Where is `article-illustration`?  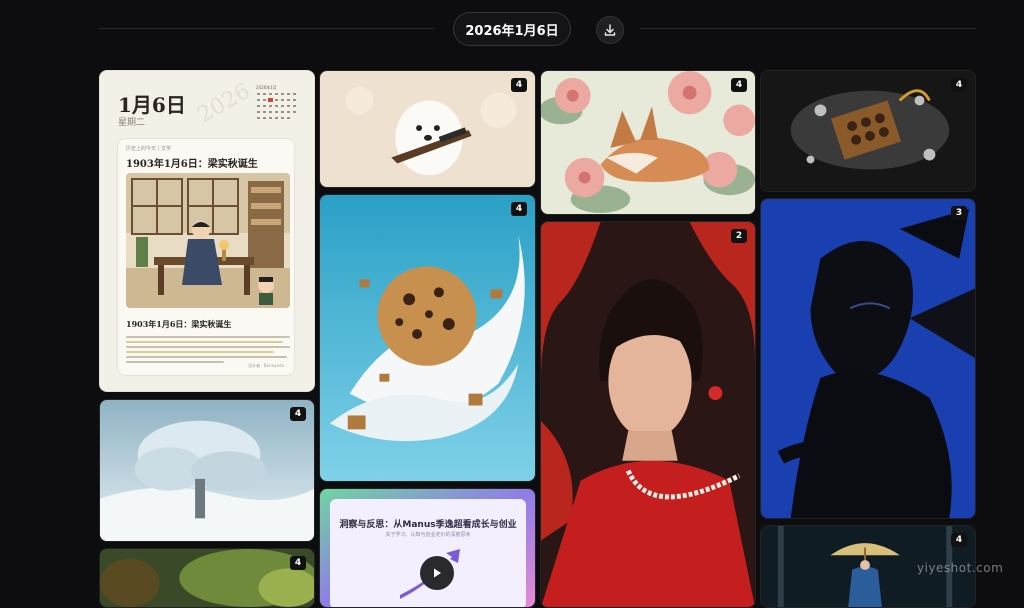
article-illustration is located at coordinates (208, 240).